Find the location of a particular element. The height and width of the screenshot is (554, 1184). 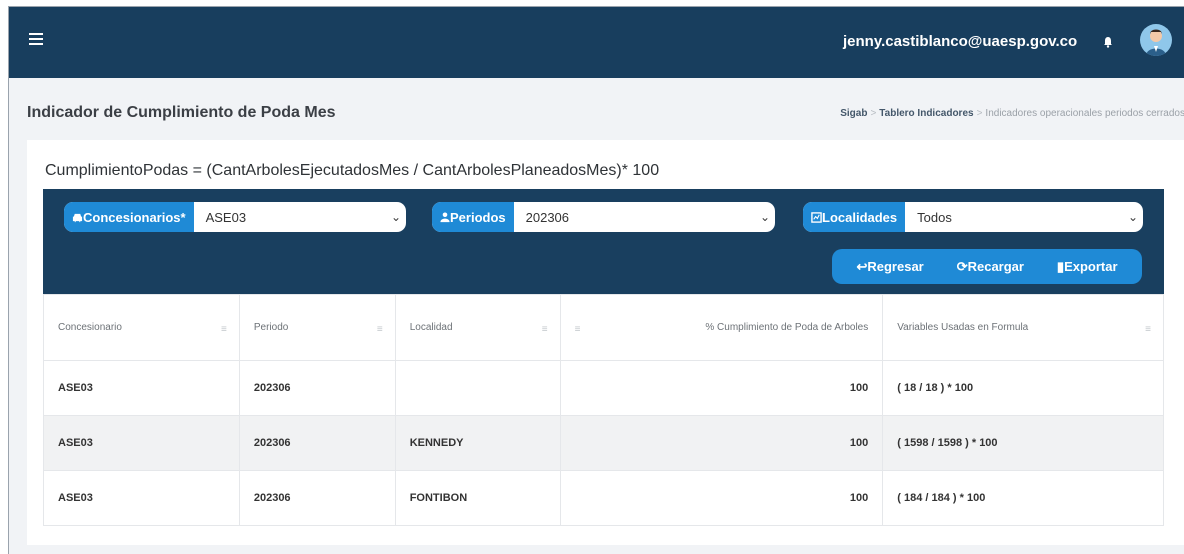

back-arrow-icon: ↩ is located at coordinates (862, 266).